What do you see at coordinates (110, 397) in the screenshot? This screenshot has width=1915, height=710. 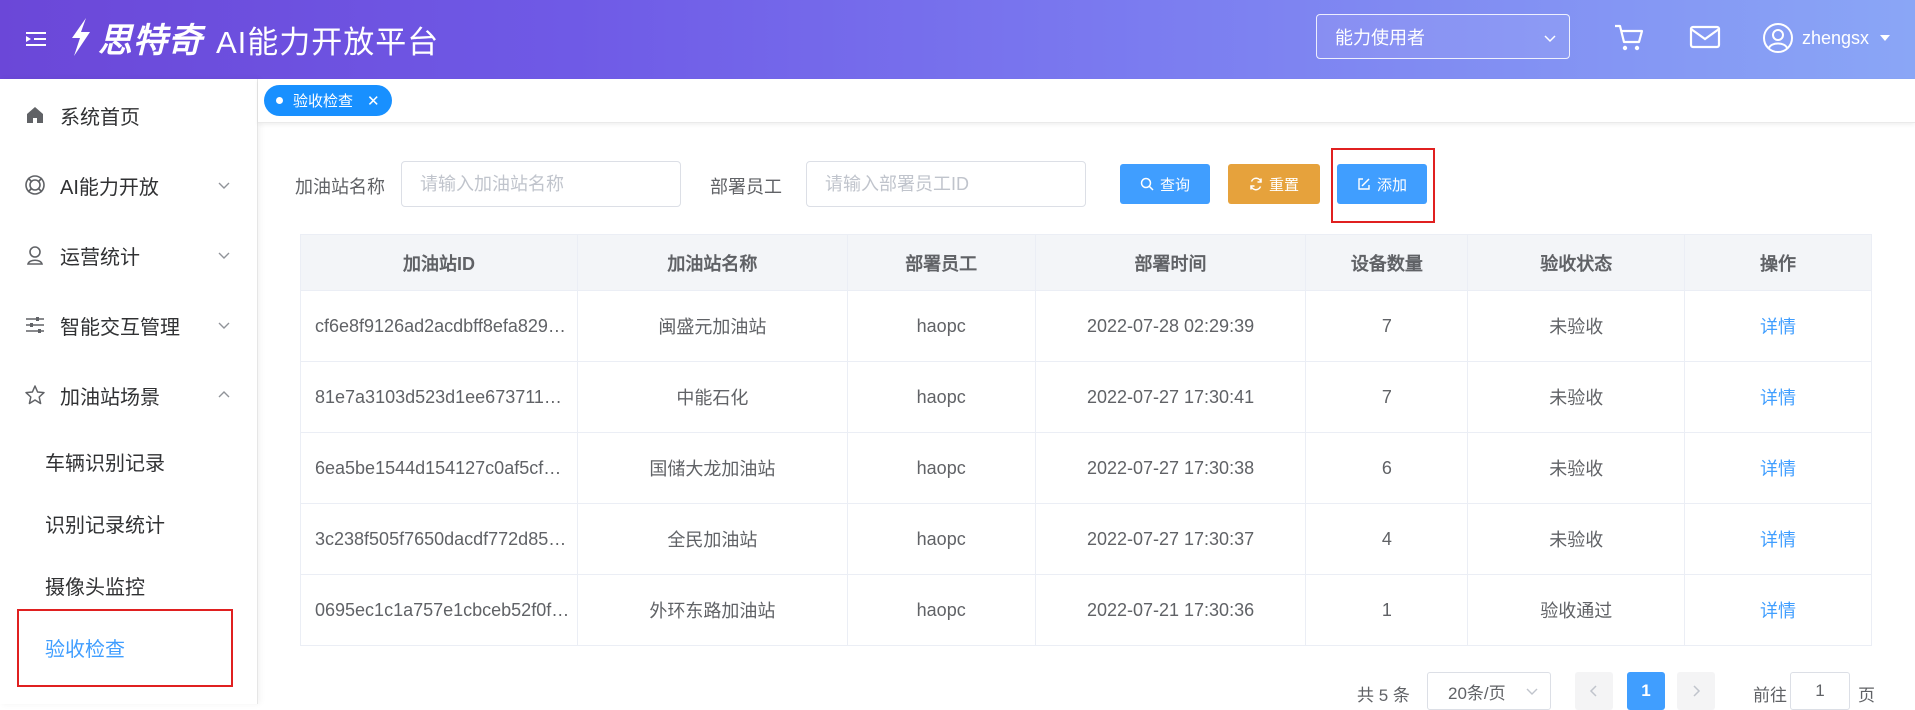 I see `sidebar-item-label: 加油站场景` at bounding box center [110, 397].